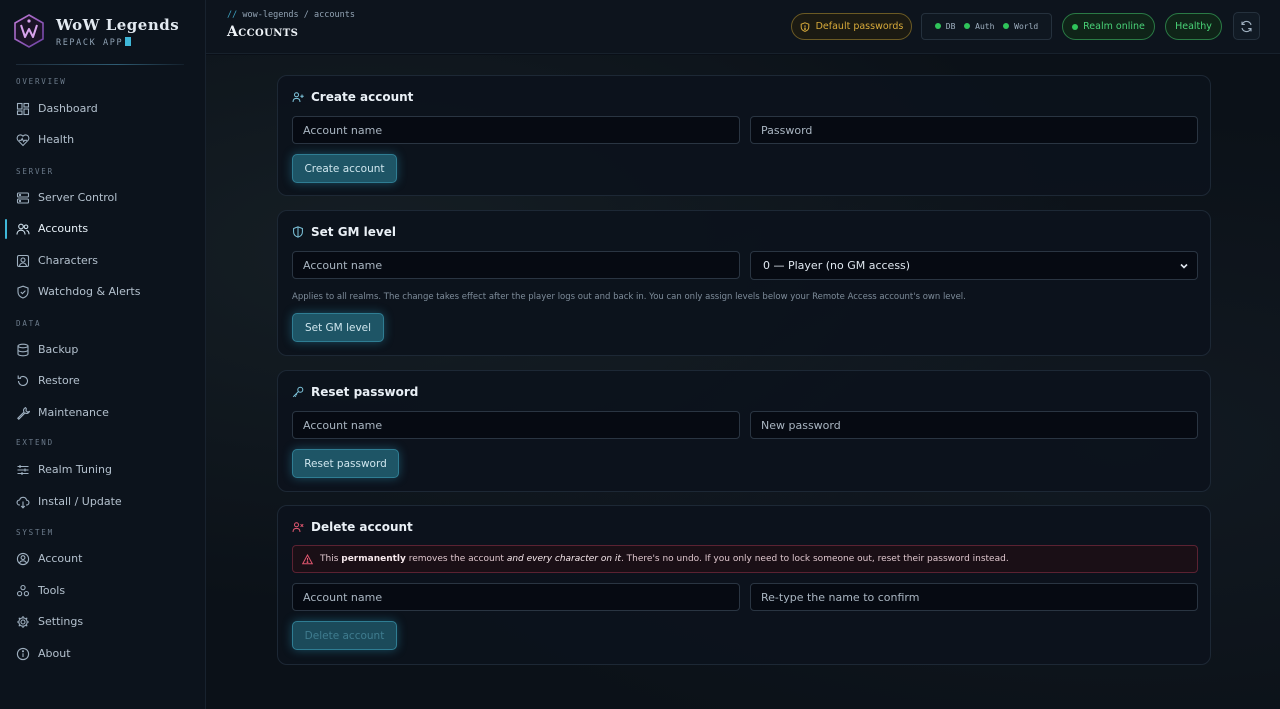  I want to click on brand-subtitle-text: REPACK APP, so click(90, 43).